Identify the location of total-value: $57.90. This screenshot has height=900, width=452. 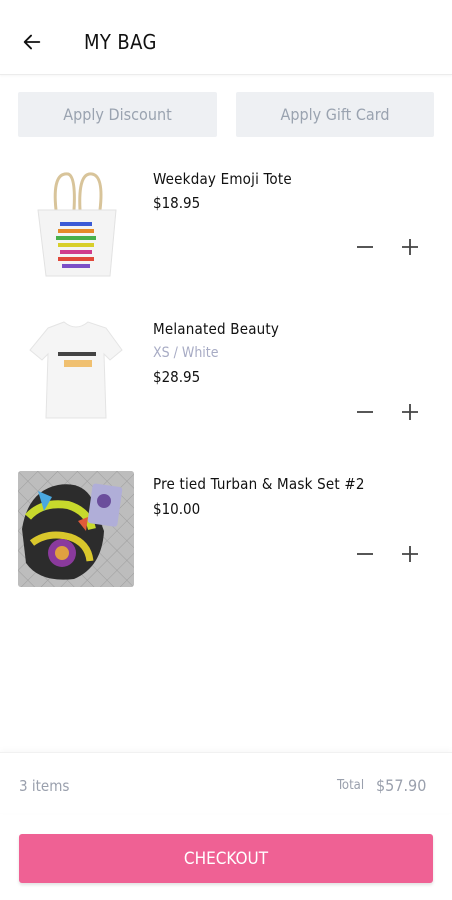
(401, 785).